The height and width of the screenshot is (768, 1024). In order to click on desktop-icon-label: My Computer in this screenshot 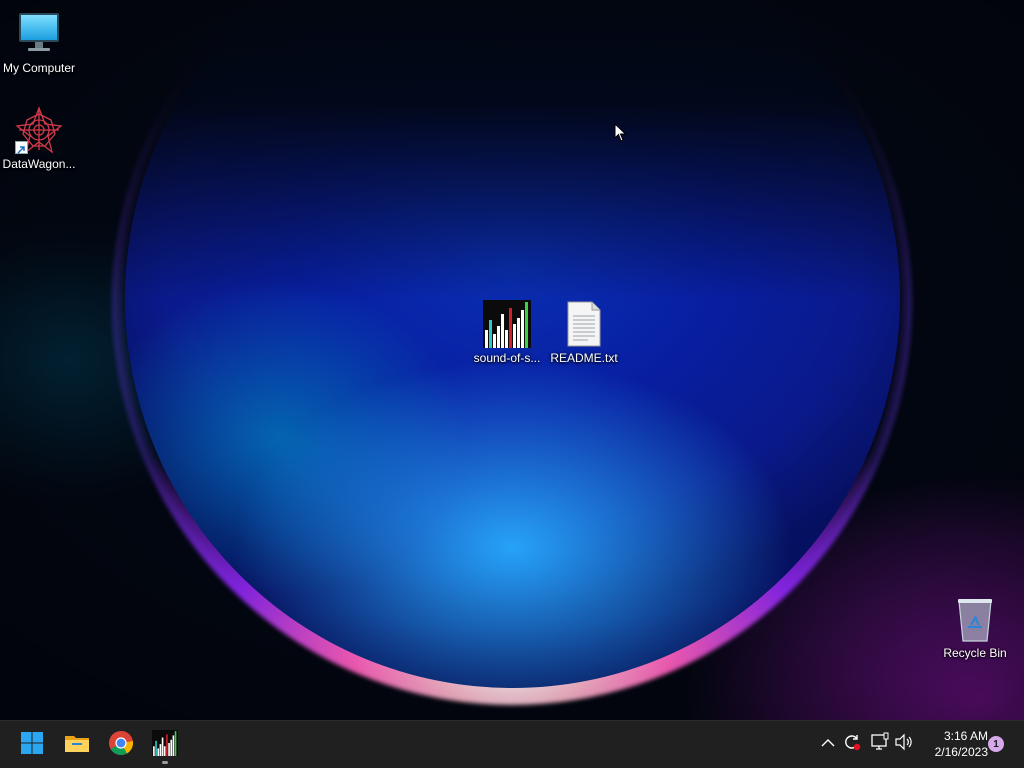, I will do `click(39, 68)`.